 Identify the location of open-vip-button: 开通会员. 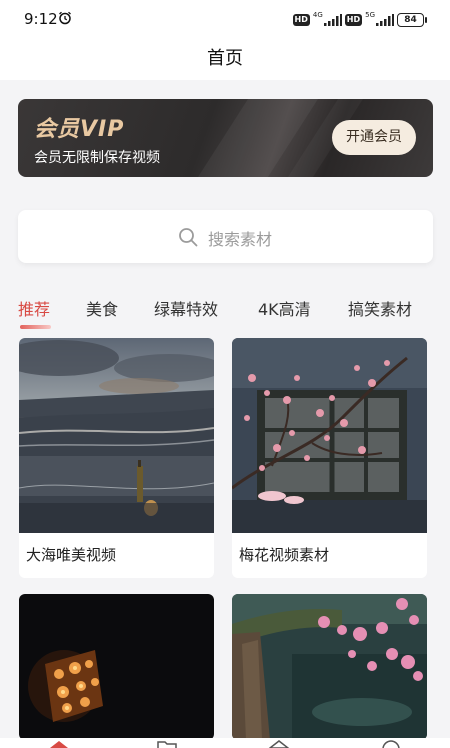
(374, 137).